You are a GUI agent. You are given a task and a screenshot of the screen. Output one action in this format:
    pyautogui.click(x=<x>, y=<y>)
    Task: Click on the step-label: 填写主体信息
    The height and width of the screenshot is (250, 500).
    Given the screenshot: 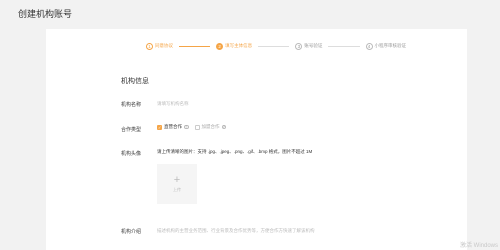 What is the action you would take?
    pyautogui.click(x=239, y=45)
    